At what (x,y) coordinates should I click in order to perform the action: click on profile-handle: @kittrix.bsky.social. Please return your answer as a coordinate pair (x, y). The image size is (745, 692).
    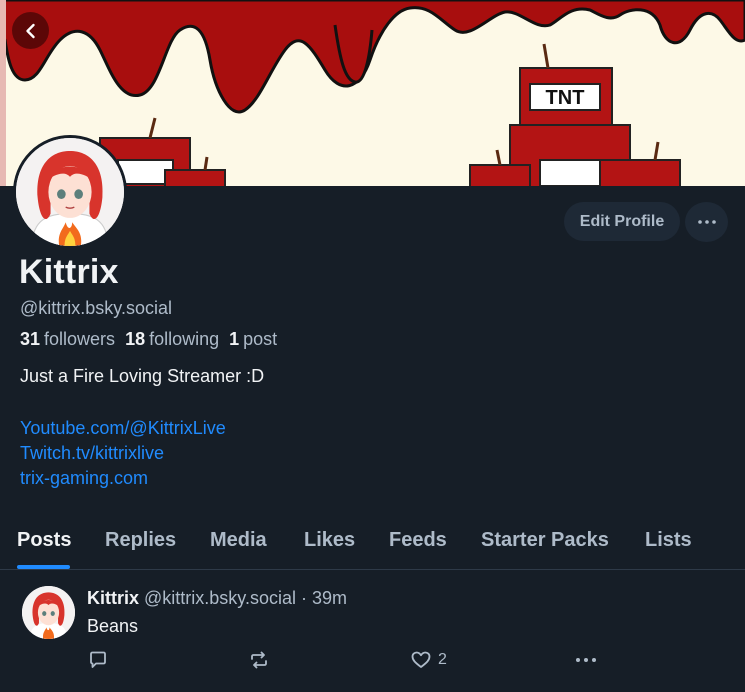
    Looking at the image, I should click on (96, 308).